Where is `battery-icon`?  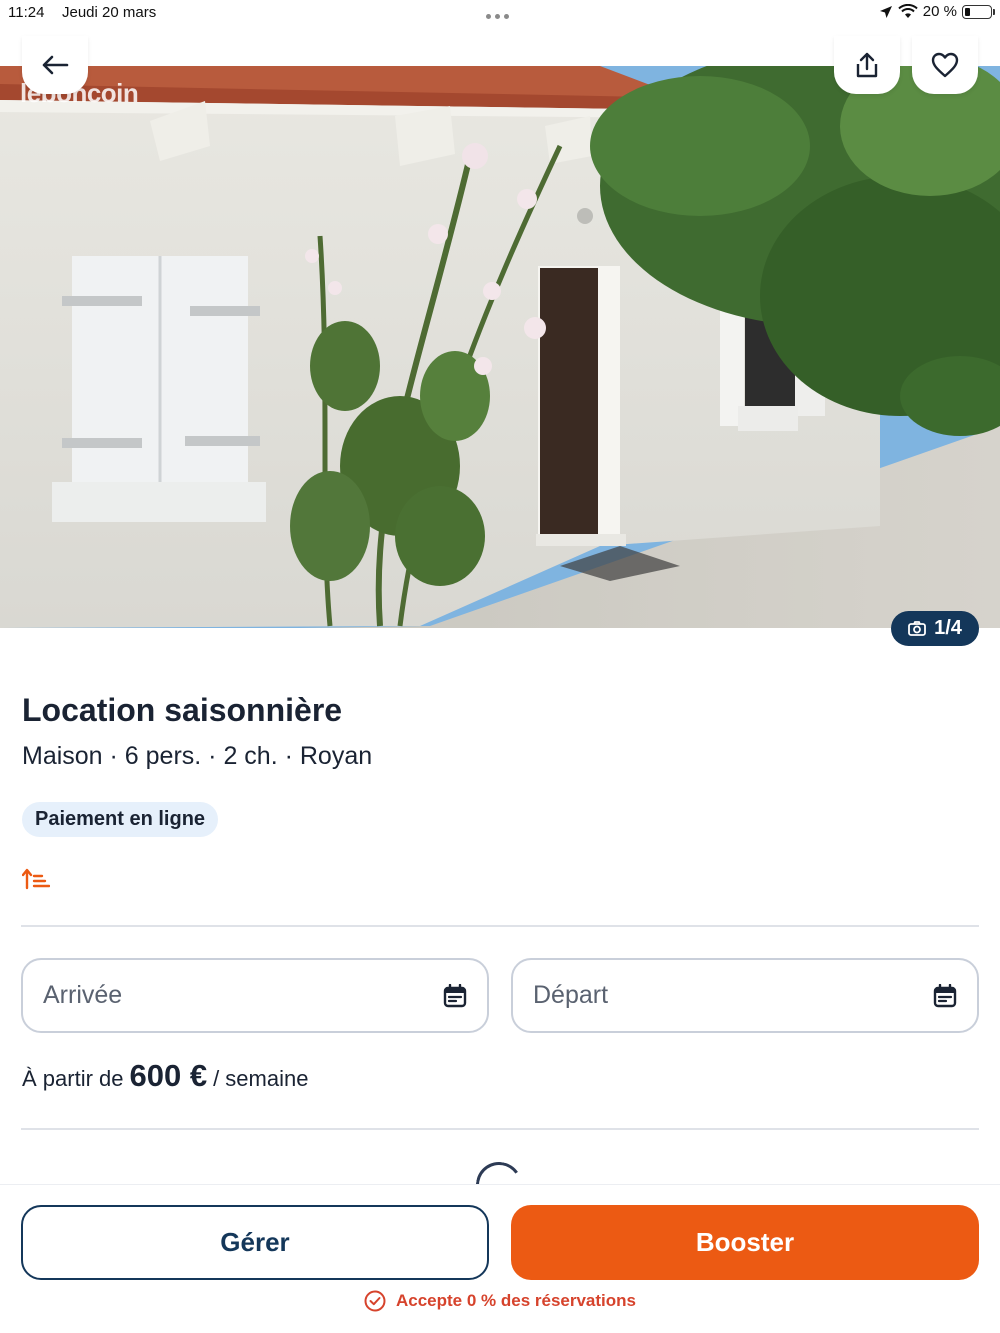 battery-icon is located at coordinates (978, 11).